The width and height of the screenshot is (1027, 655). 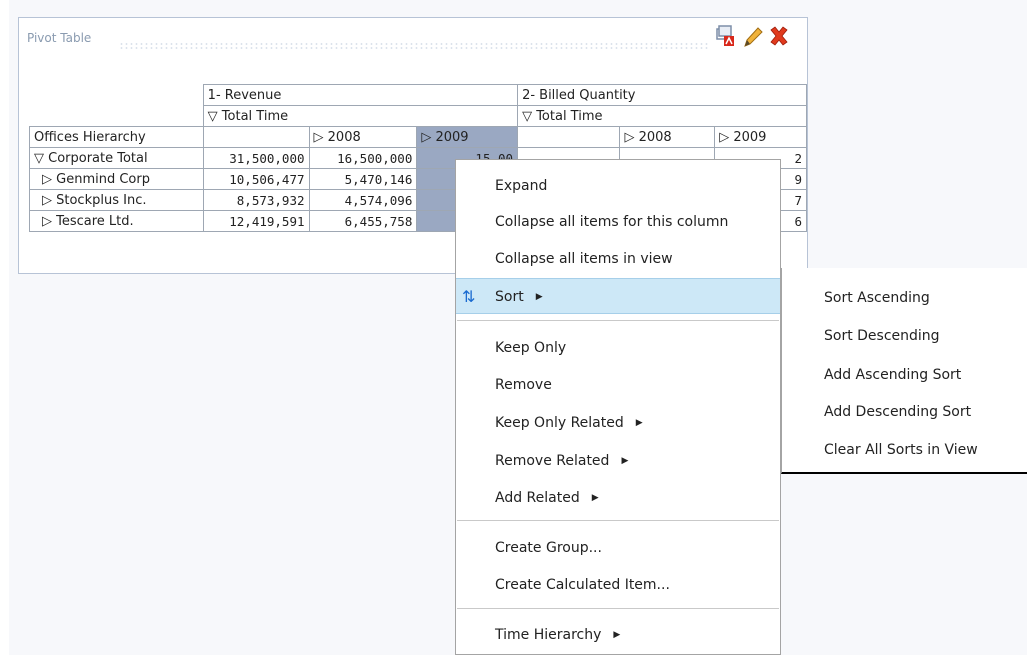 I want to click on submenu-item-sort-ascending: Sort Ascending, so click(x=904, y=298).